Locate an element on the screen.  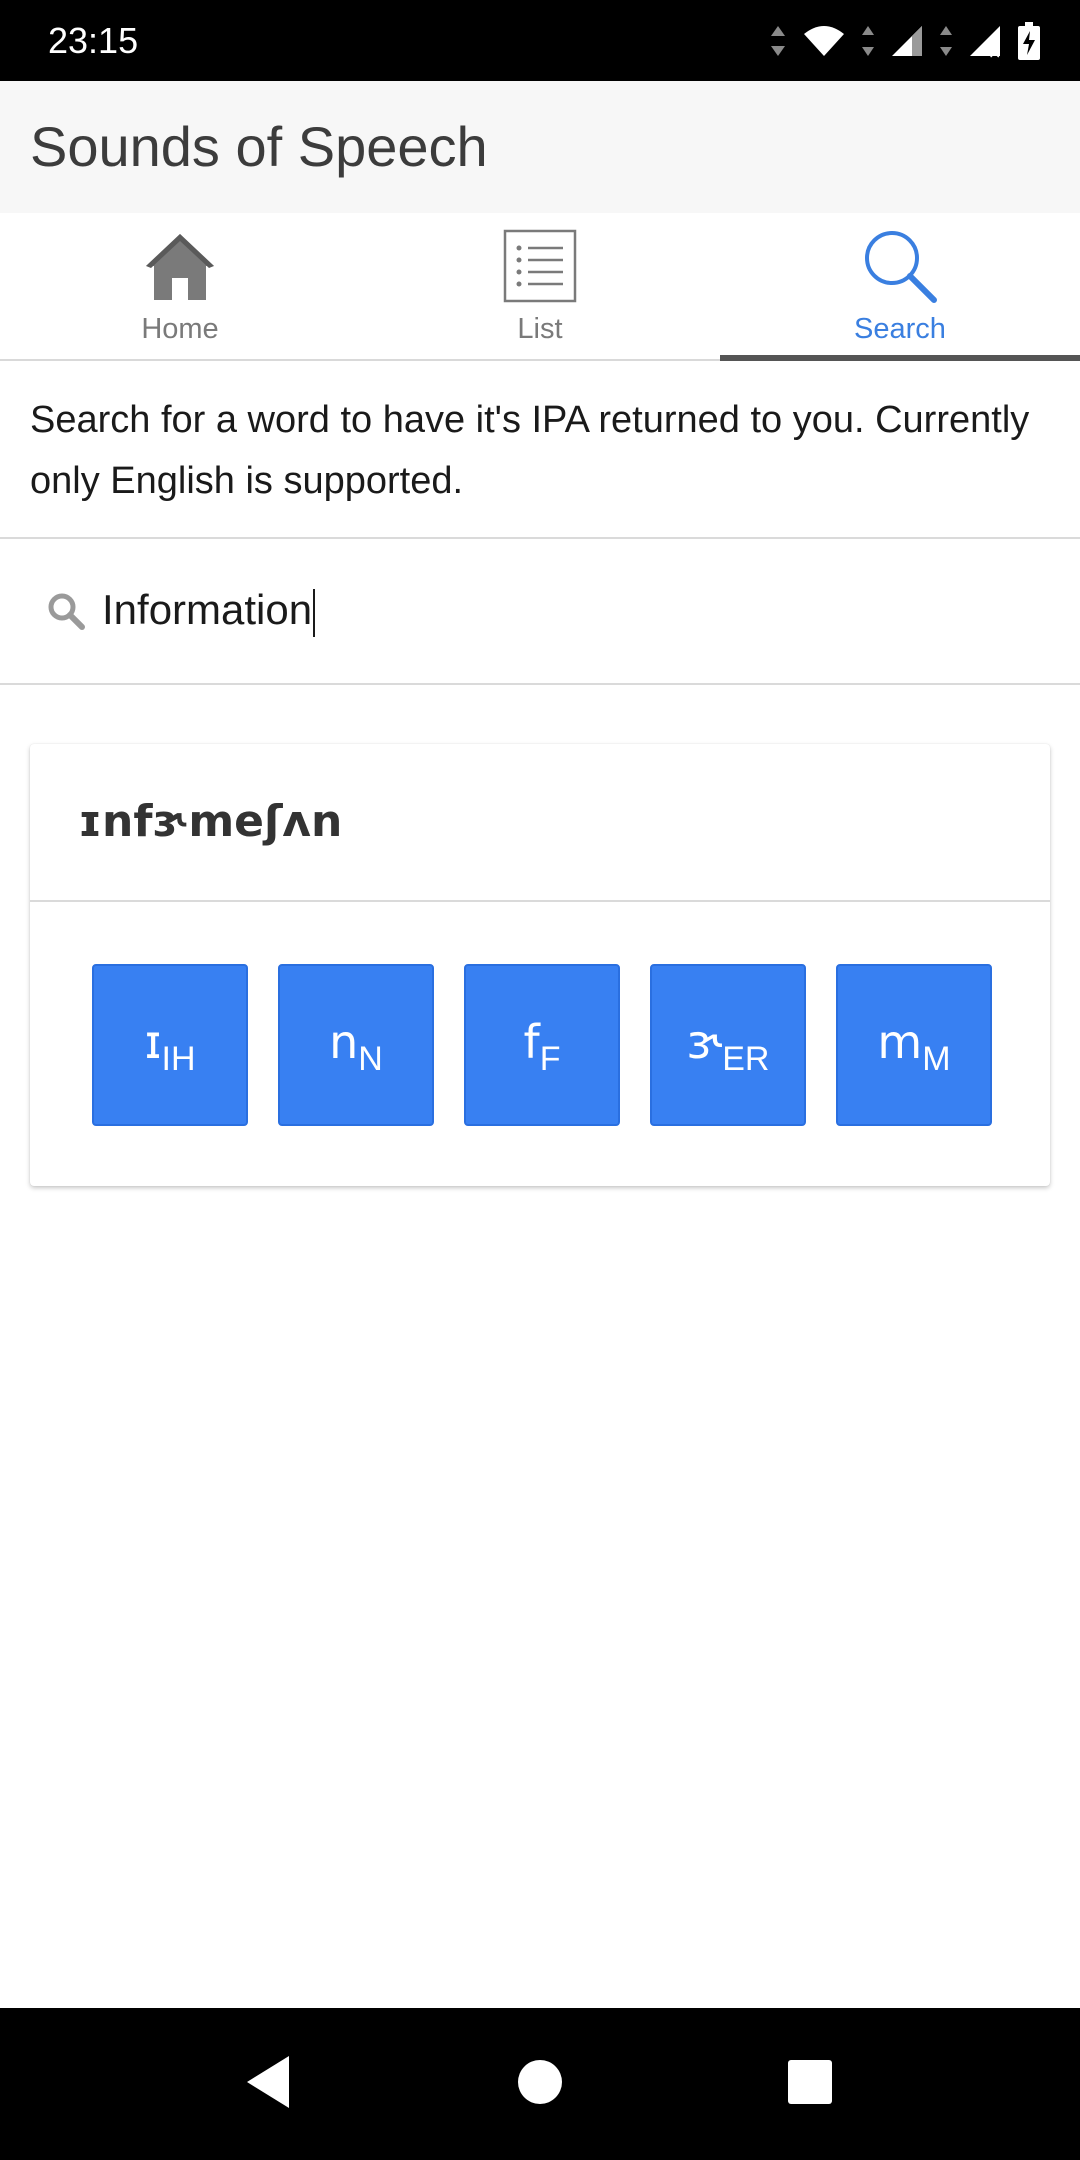
search-input-value: Information is located at coordinates (207, 609).